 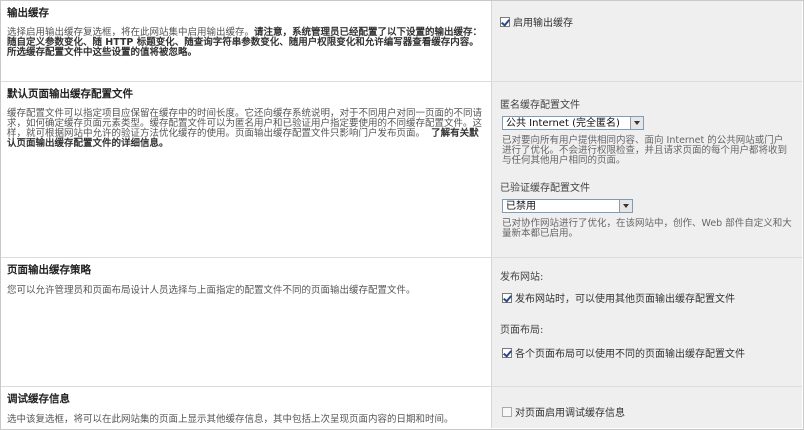 What do you see at coordinates (507, 297) in the screenshot?
I see `publishing-site-checkbox` at bounding box center [507, 297].